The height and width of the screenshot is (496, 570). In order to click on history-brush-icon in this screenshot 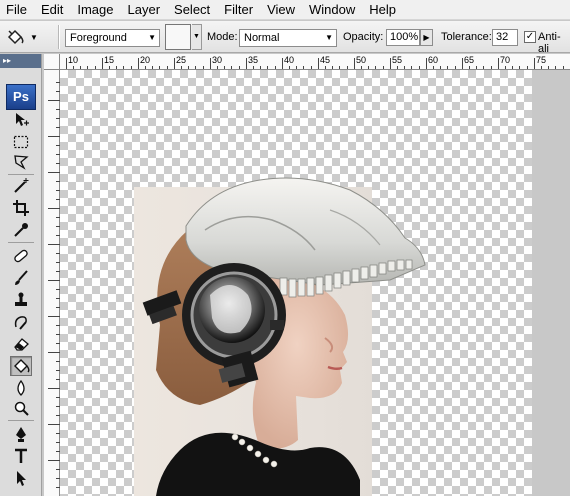, I will do `click(20, 323)`.